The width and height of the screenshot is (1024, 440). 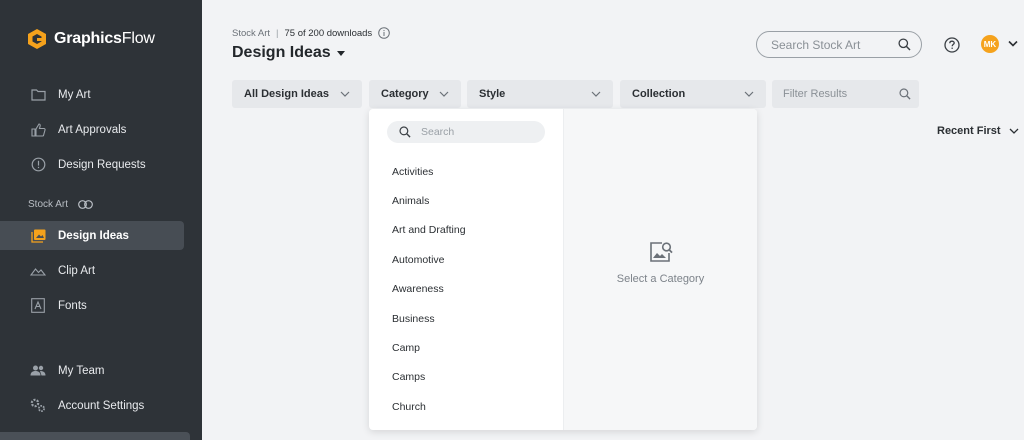 I want to click on logo-text: GraphicsFlow, so click(x=104, y=38).